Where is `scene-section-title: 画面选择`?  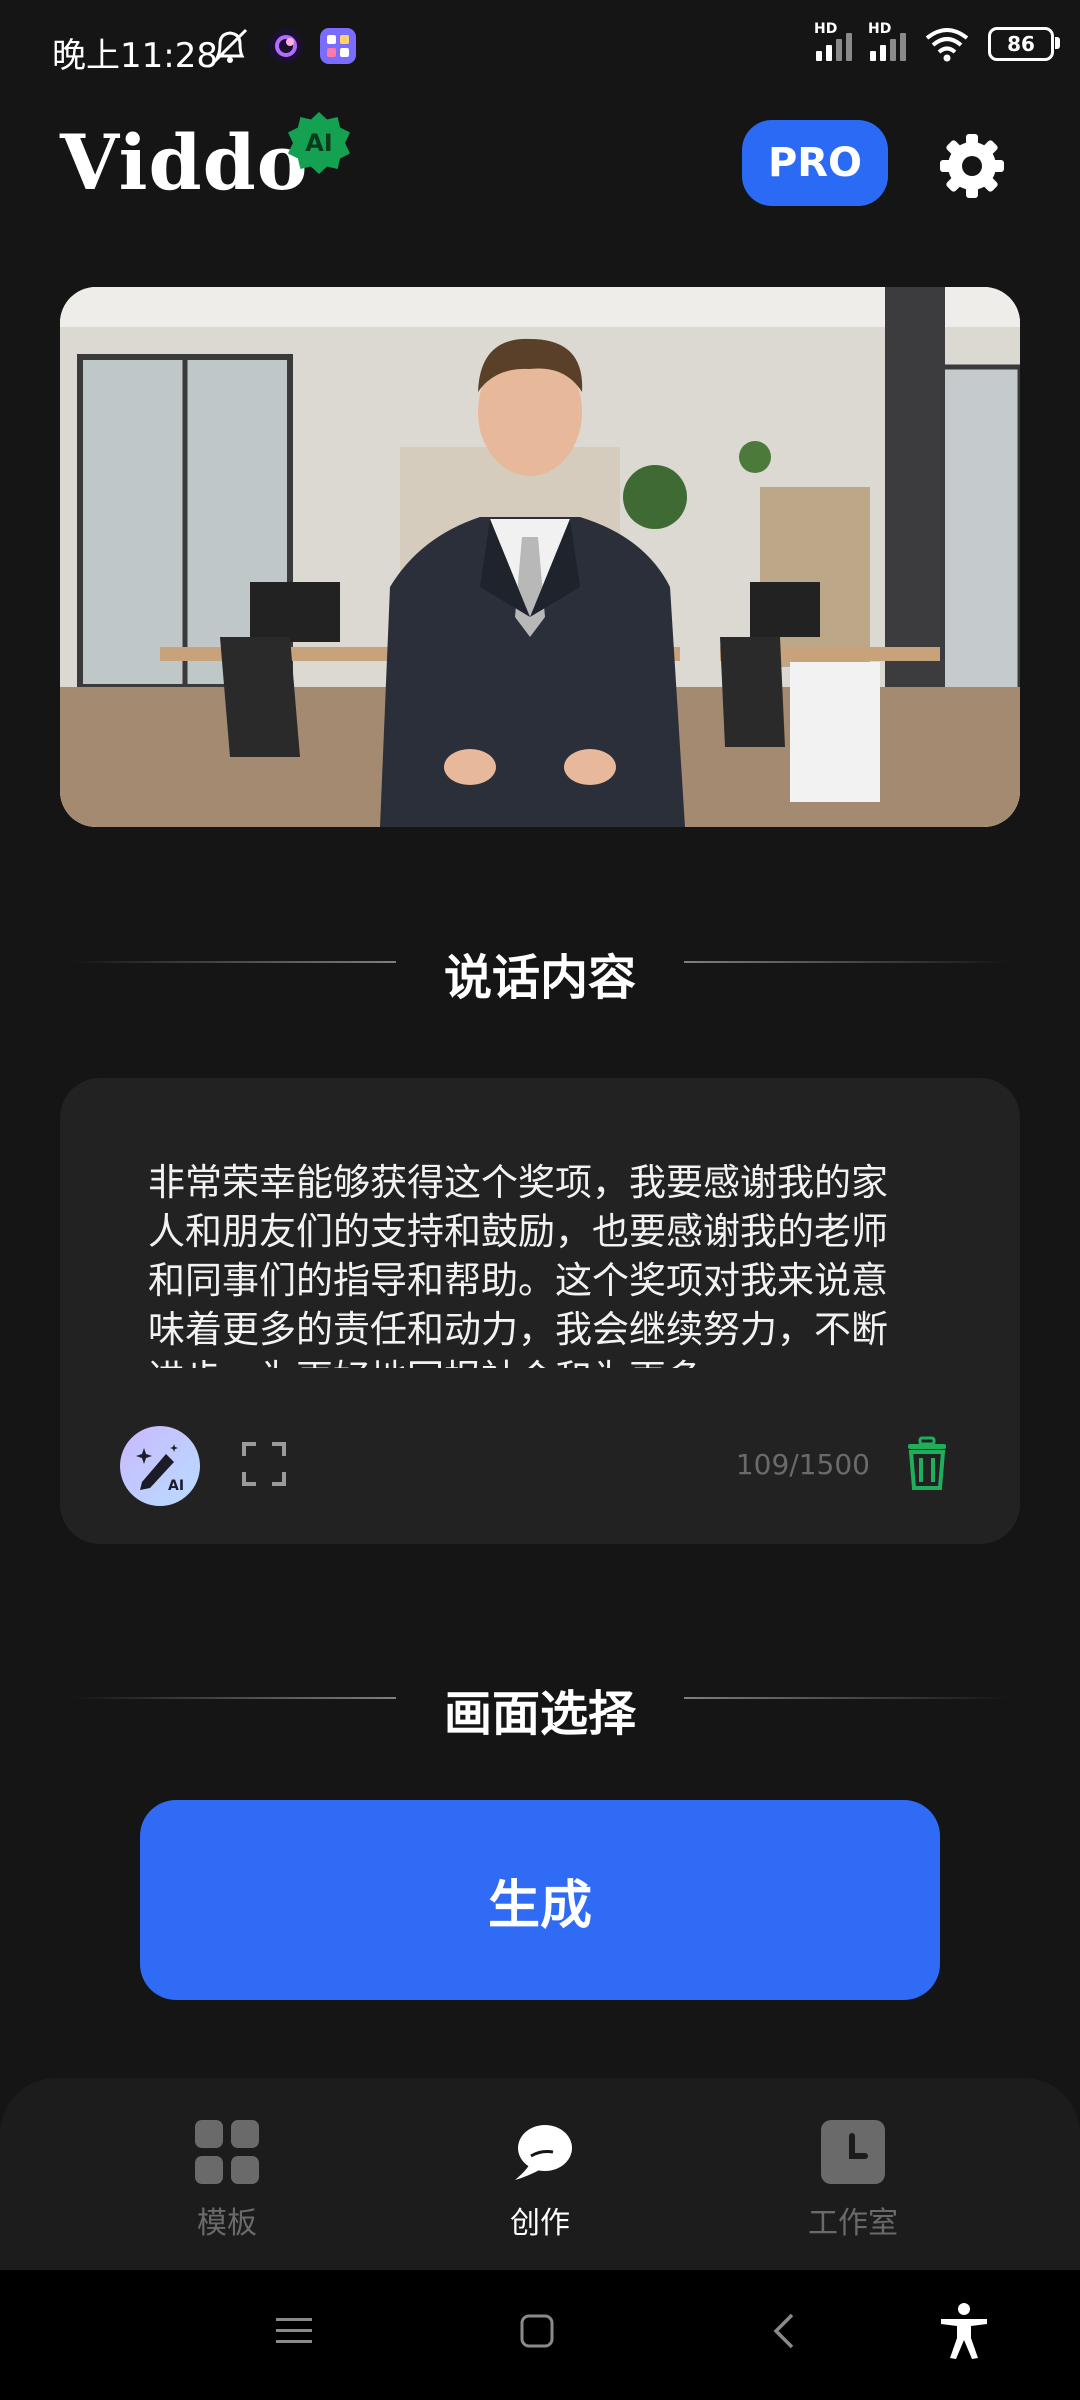
scene-section-title: 画面选择 is located at coordinates (539, 1714).